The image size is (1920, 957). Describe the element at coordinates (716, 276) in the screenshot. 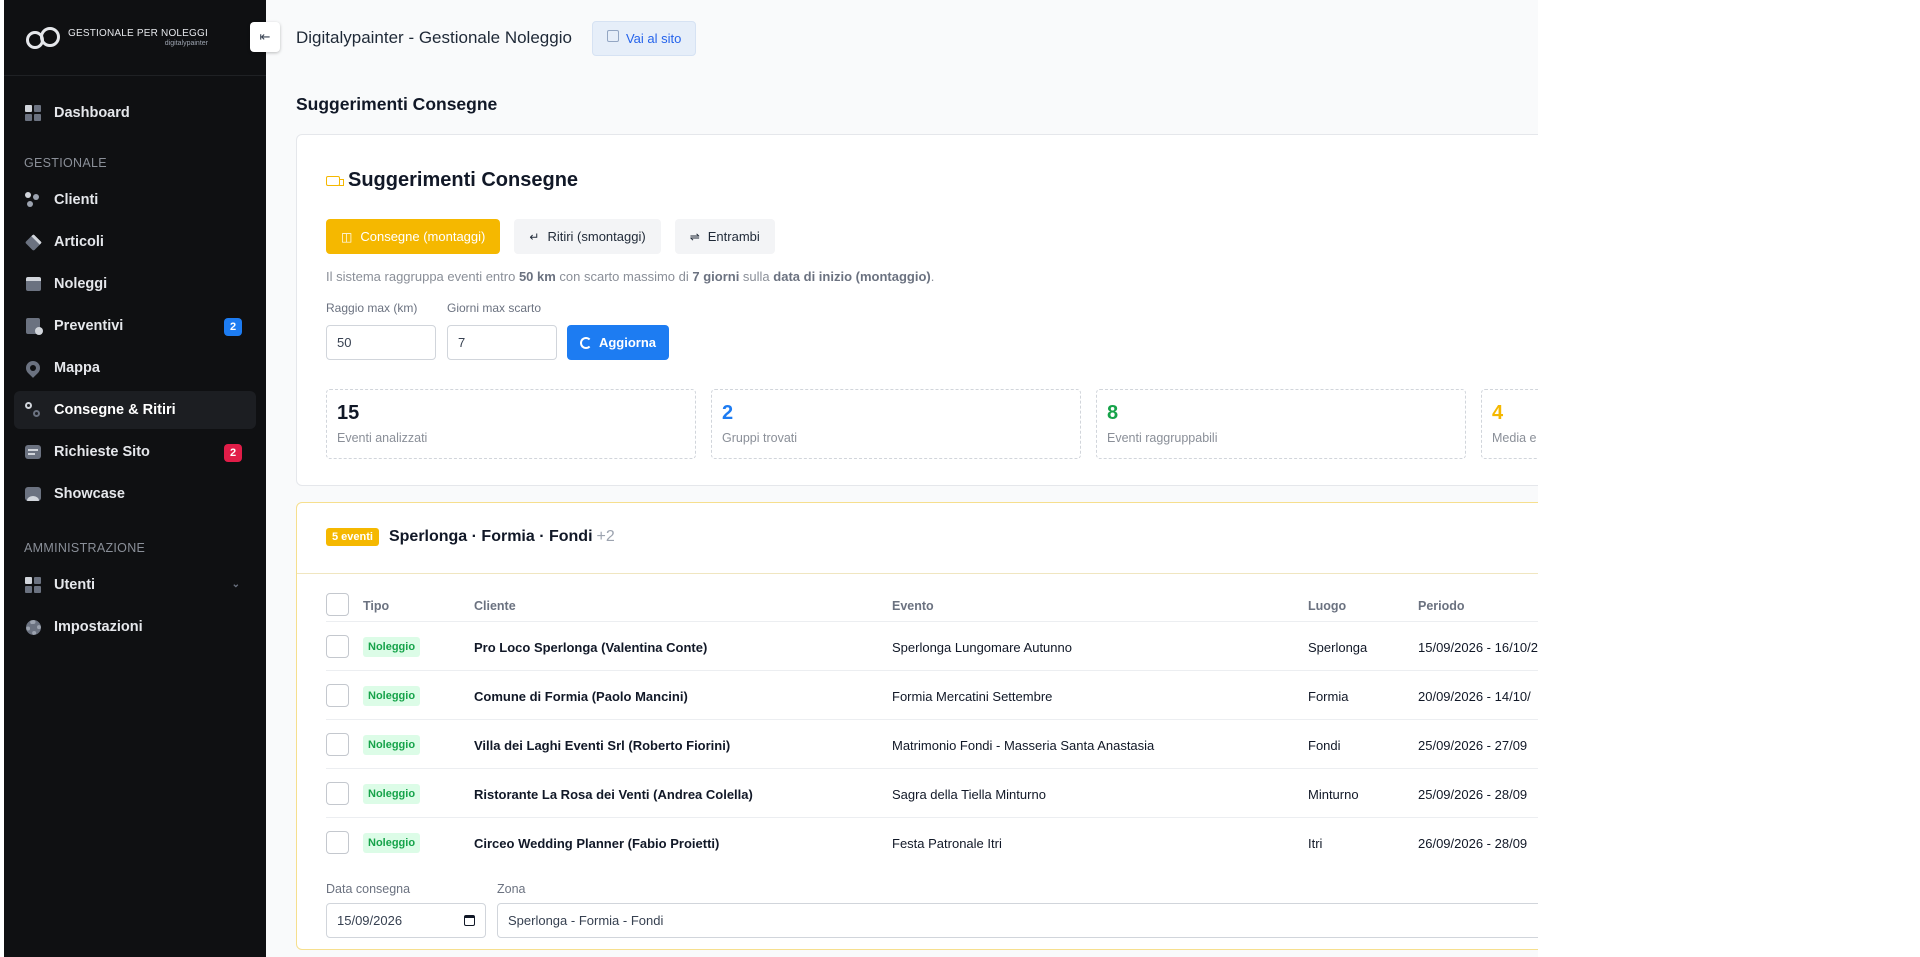

I see `info-days: 7 giorni` at that location.